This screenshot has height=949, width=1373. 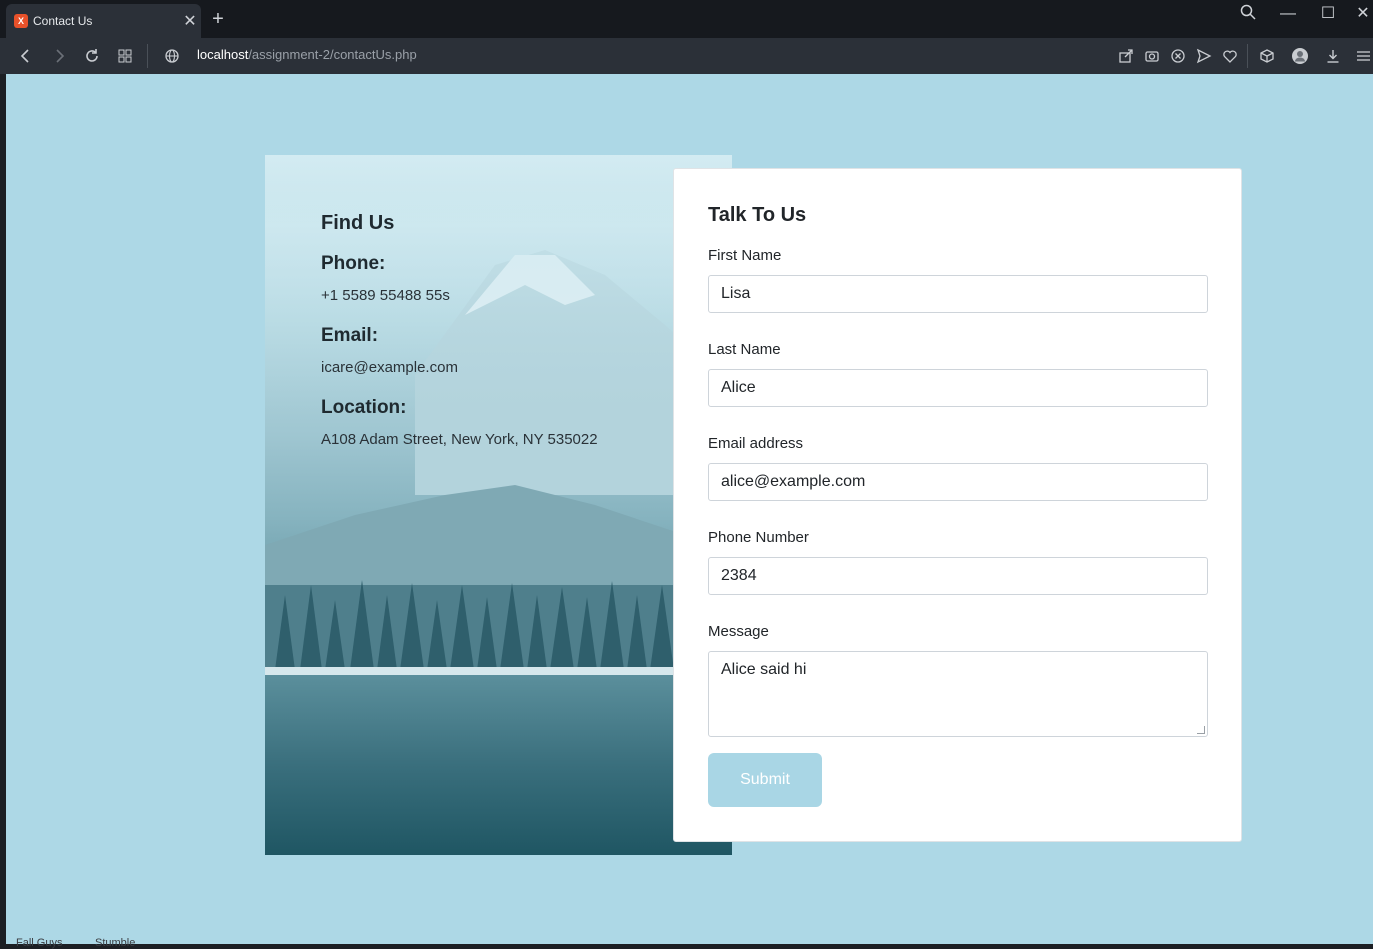 I want to click on first-name-input: Lisa, so click(x=958, y=294).